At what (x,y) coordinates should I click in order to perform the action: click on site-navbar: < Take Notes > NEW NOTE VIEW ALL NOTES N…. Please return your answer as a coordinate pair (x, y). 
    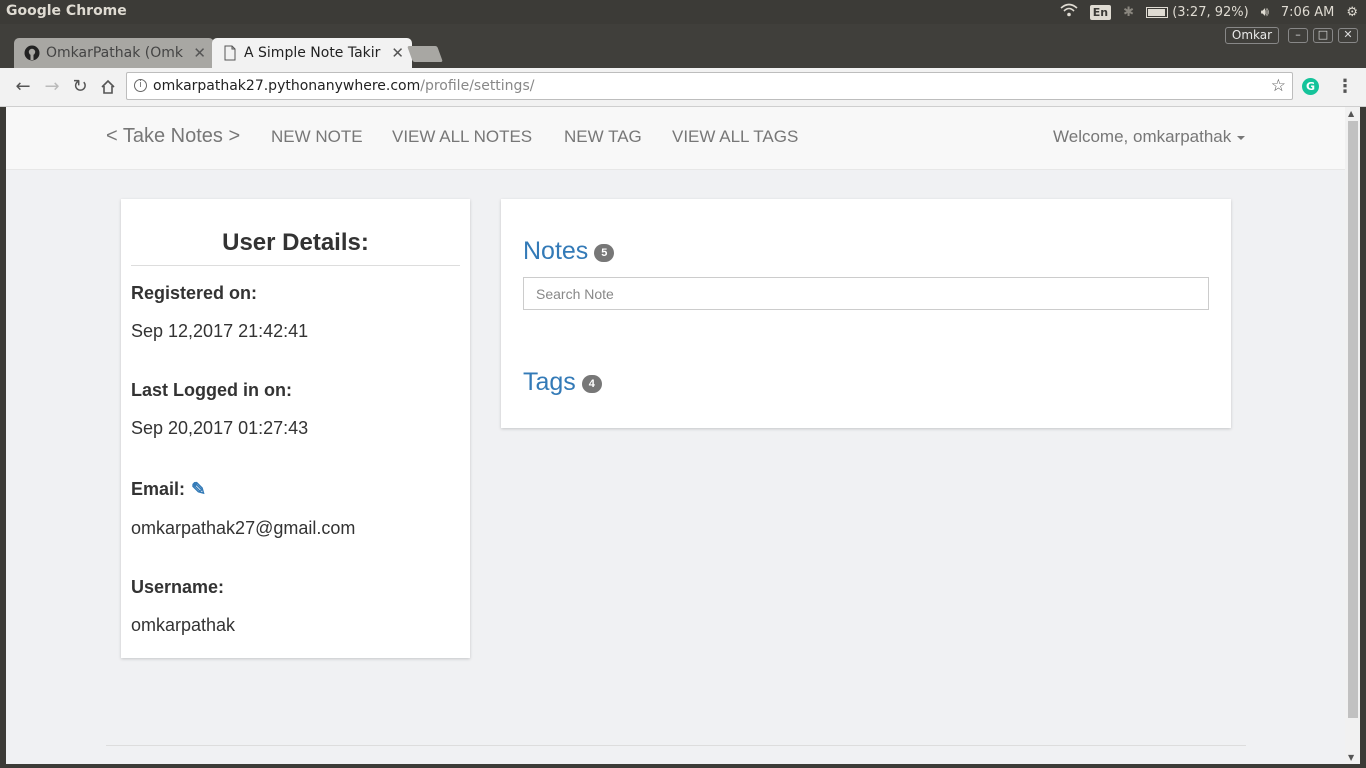
    Looking at the image, I should click on (675, 138).